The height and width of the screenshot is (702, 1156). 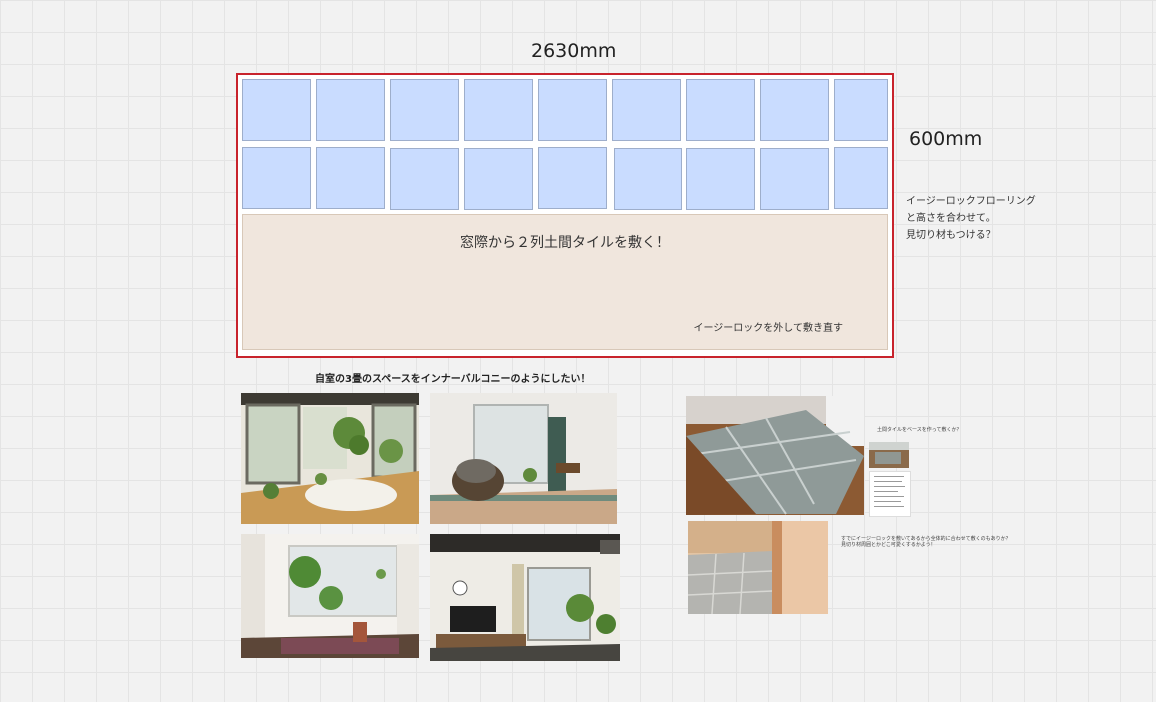 What do you see at coordinates (565, 243) in the screenshot?
I see `doma-title: 窓際から２列土間タイルを敷く！` at bounding box center [565, 243].